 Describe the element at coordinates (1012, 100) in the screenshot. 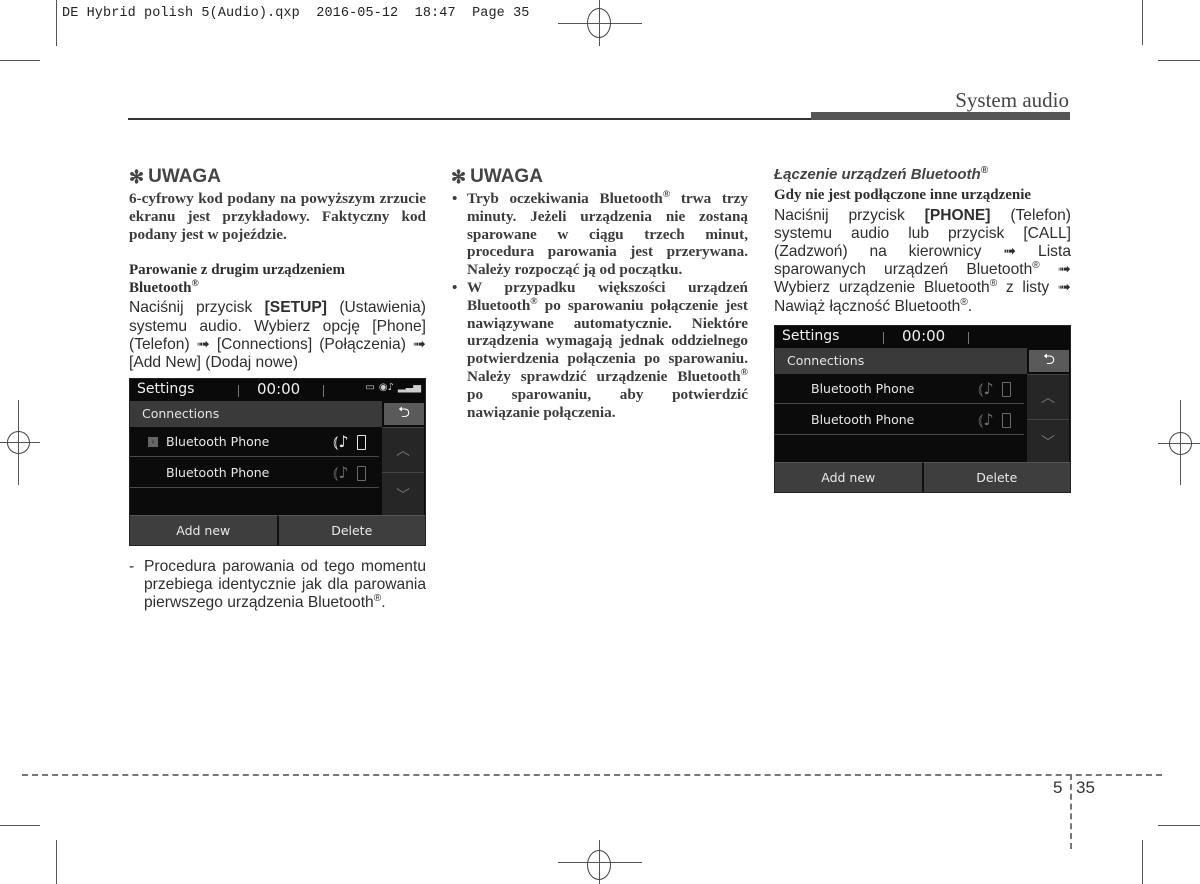

I see `section-title: System audio` at that location.